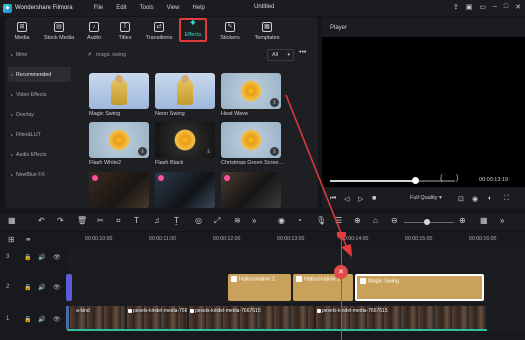 The height and width of the screenshot is (340, 525). Describe the element at coordinates (11, 239) in the screenshot. I see `add-track-icon: ⊞` at that location.